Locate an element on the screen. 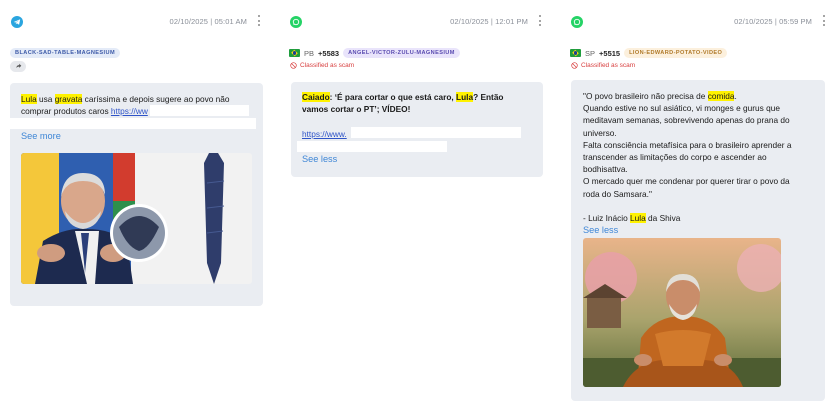 The width and height of the screenshot is (837, 411). card-meta: BLACK-SAD-TABLE-MAGNESIUM is located at coordinates (136, 62).